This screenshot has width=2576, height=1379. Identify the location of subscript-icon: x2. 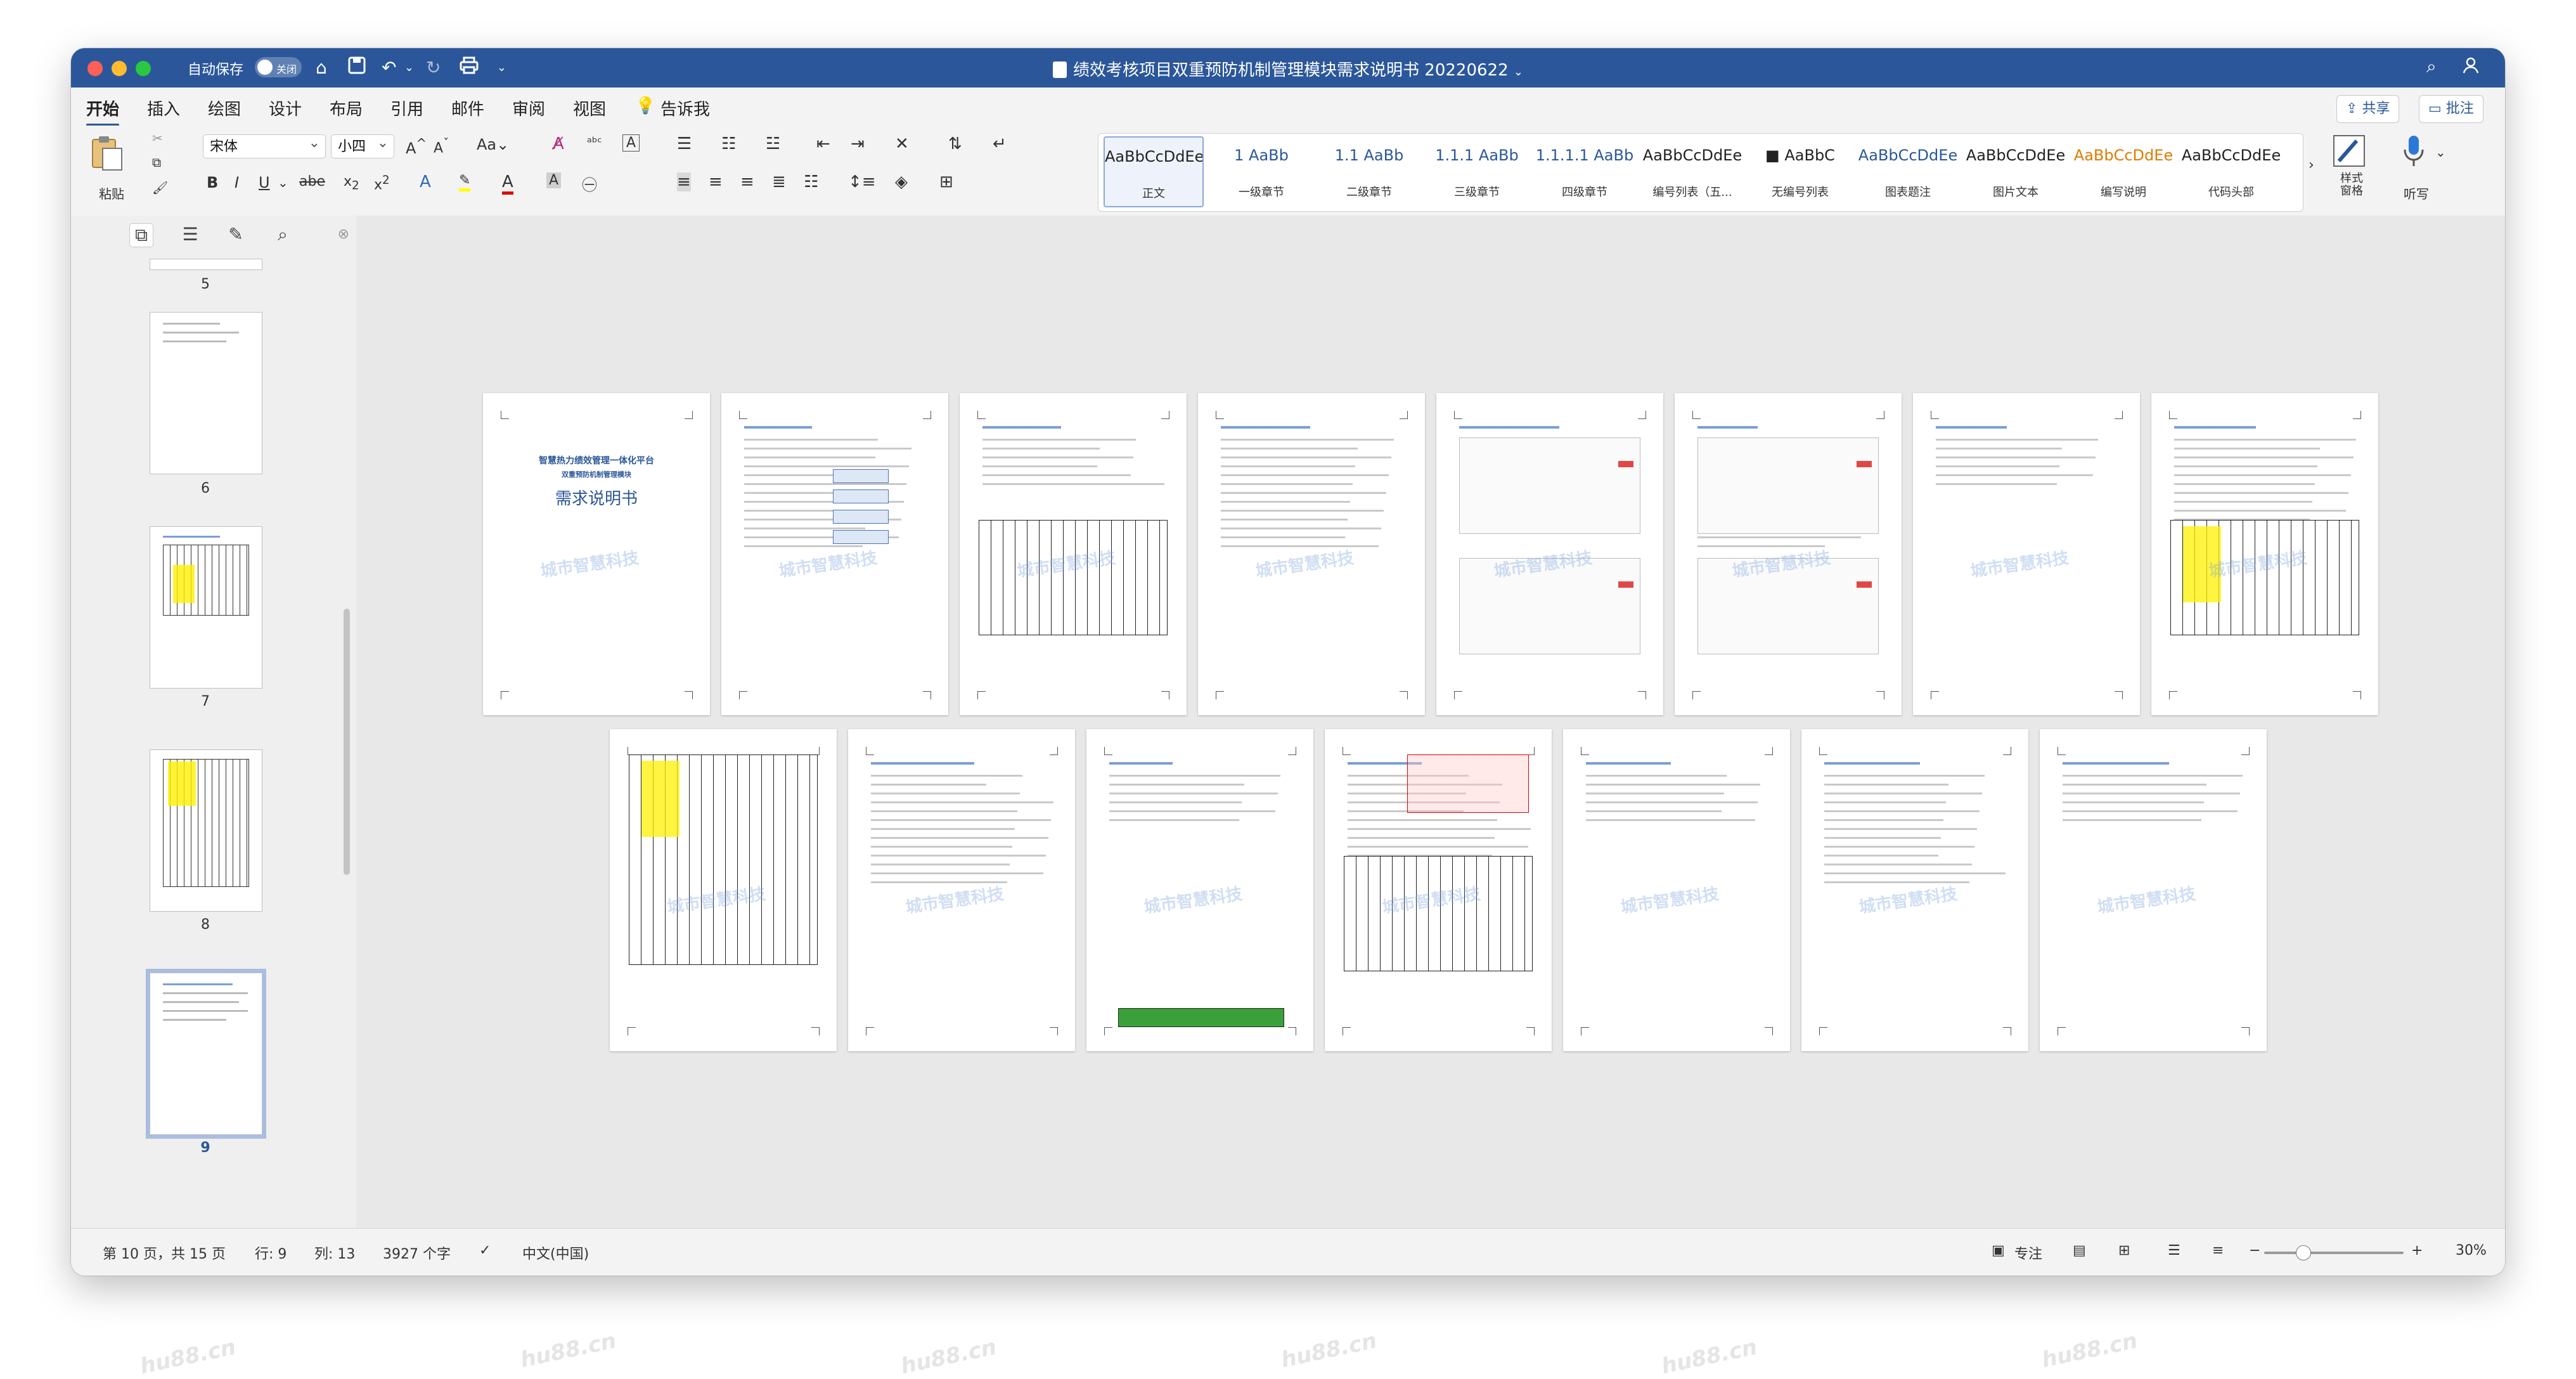
(352, 183).